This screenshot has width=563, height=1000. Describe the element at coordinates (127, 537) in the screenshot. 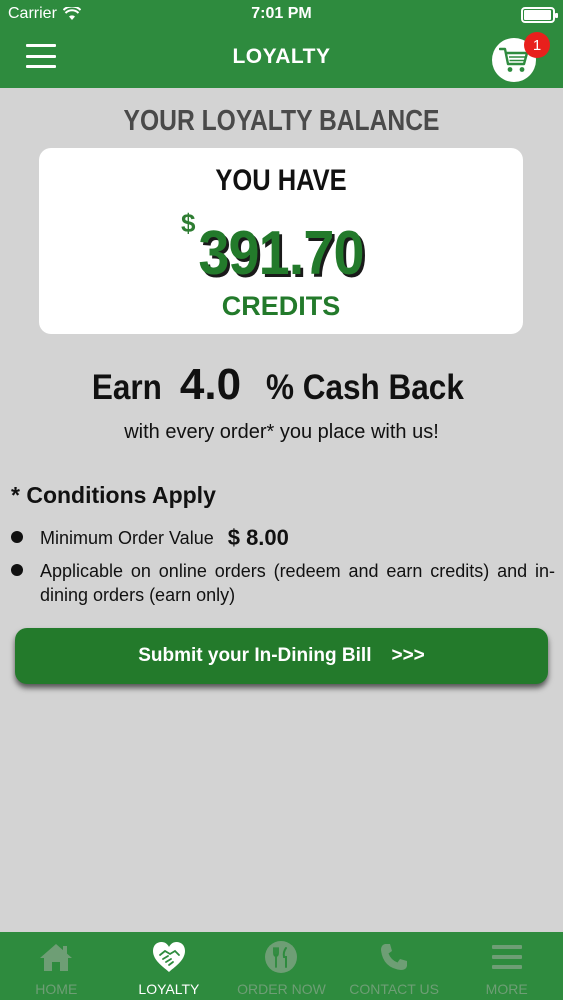

I see `min-order-label: Minimum Order Value` at that location.